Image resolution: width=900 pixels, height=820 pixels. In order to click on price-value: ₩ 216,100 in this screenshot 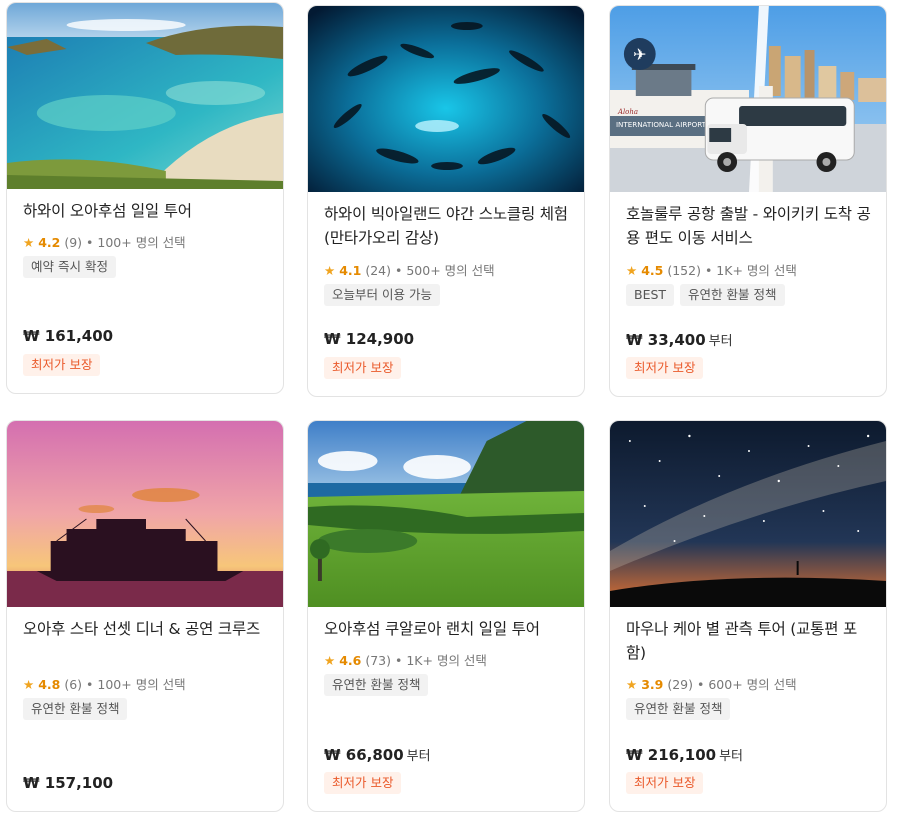, I will do `click(671, 755)`.